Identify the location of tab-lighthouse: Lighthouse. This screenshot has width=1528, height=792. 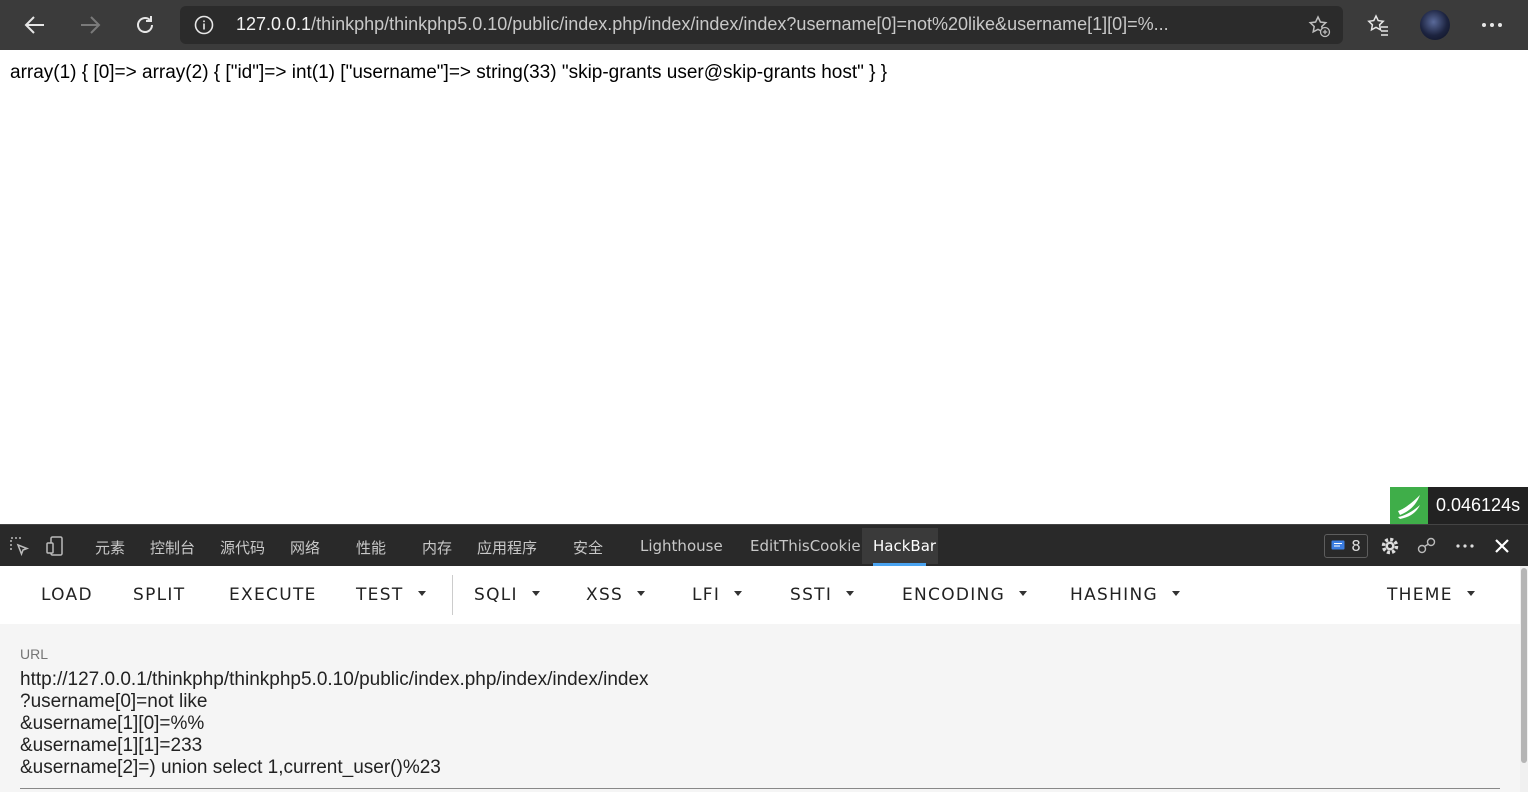
(681, 546).